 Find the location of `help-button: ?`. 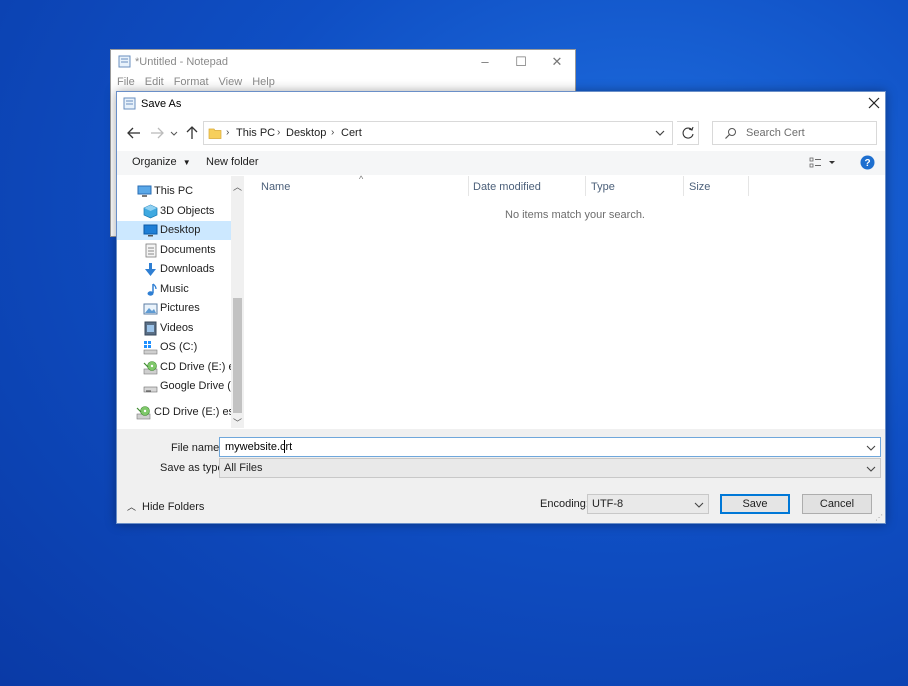

help-button: ? is located at coordinates (867, 162).